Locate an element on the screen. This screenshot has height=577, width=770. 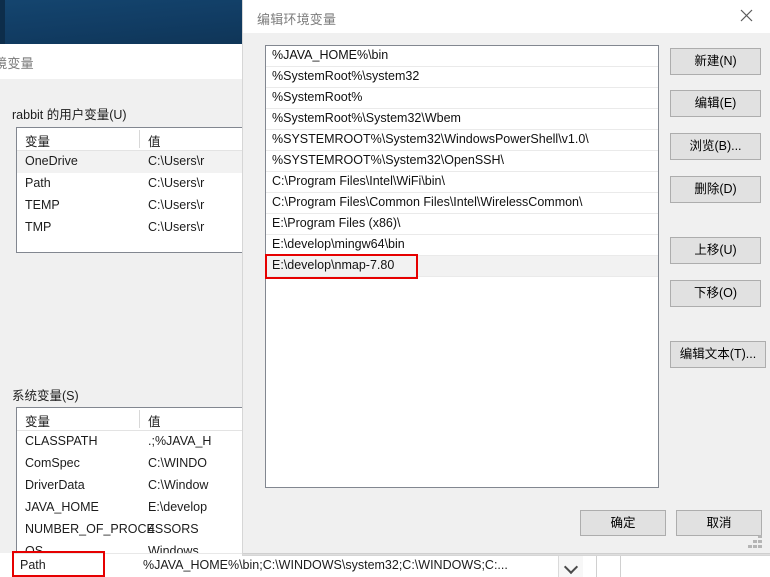
ok-button: 确定 is located at coordinates (623, 523).